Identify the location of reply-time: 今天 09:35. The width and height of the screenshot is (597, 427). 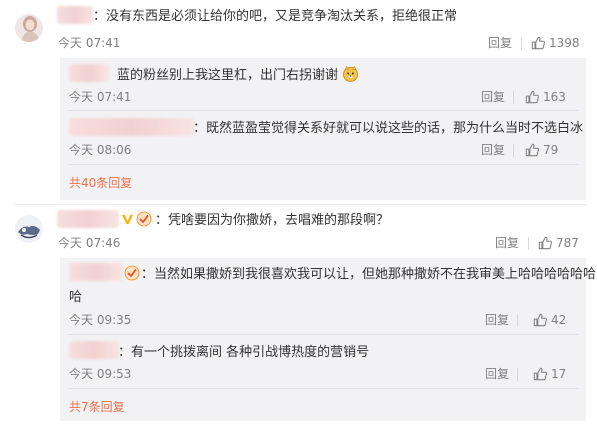
(100, 320).